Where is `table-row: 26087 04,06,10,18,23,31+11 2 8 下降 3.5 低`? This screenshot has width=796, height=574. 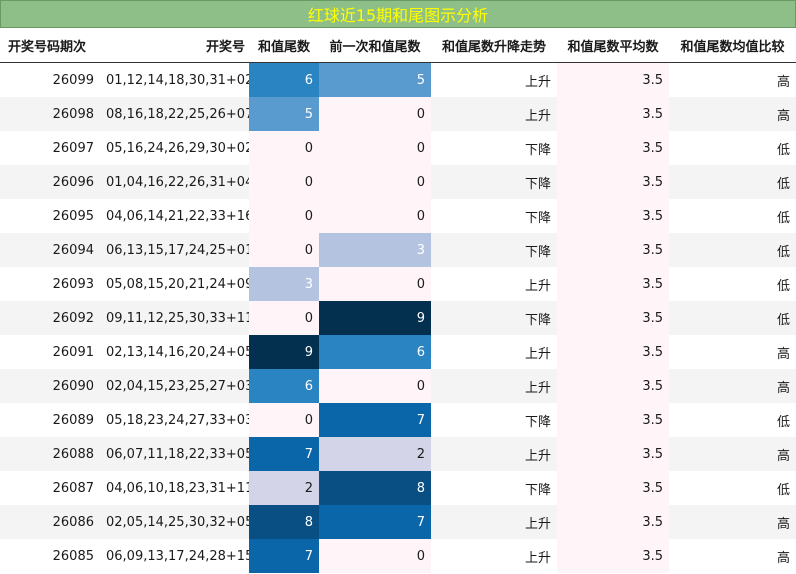 table-row: 26087 04,06,10,18,23,31+11 2 8 下降 3.5 低 is located at coordinates (398, 488).